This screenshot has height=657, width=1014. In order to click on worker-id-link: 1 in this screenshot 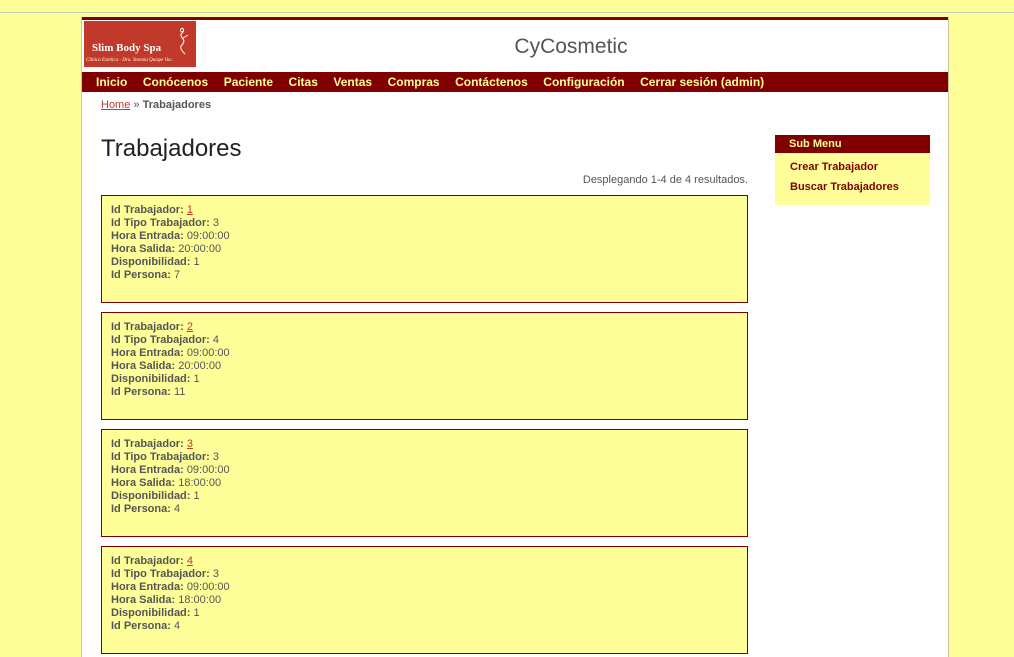, I will do `click(190, 210)`.